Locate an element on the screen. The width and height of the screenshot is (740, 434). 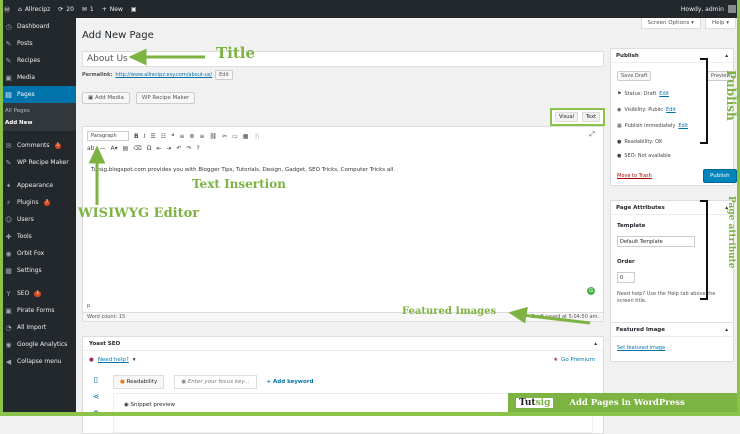
align-center-icon: ≣ is located at coordinates (191, 136).